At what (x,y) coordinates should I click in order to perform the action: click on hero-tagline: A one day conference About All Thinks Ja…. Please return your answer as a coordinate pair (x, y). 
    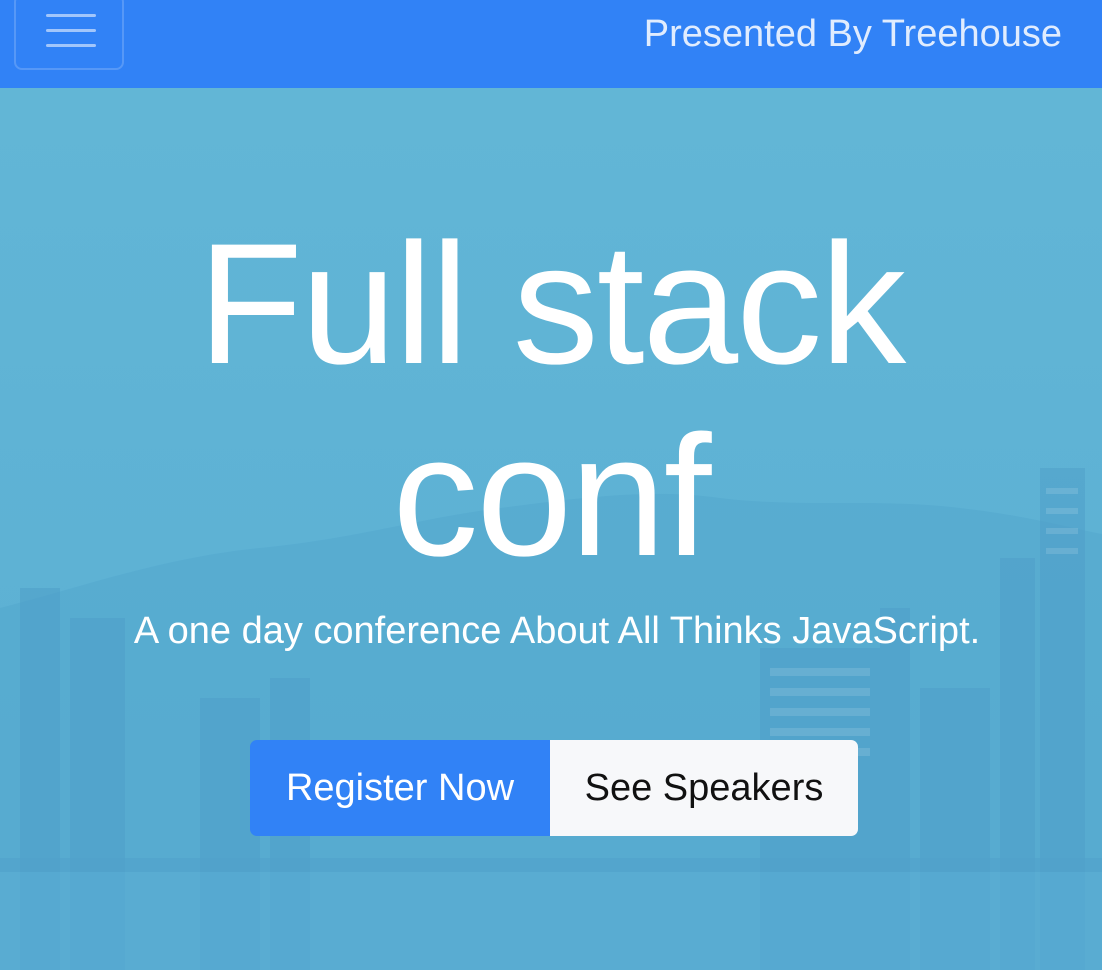
    Looking at the image, I should click on (557, 631).